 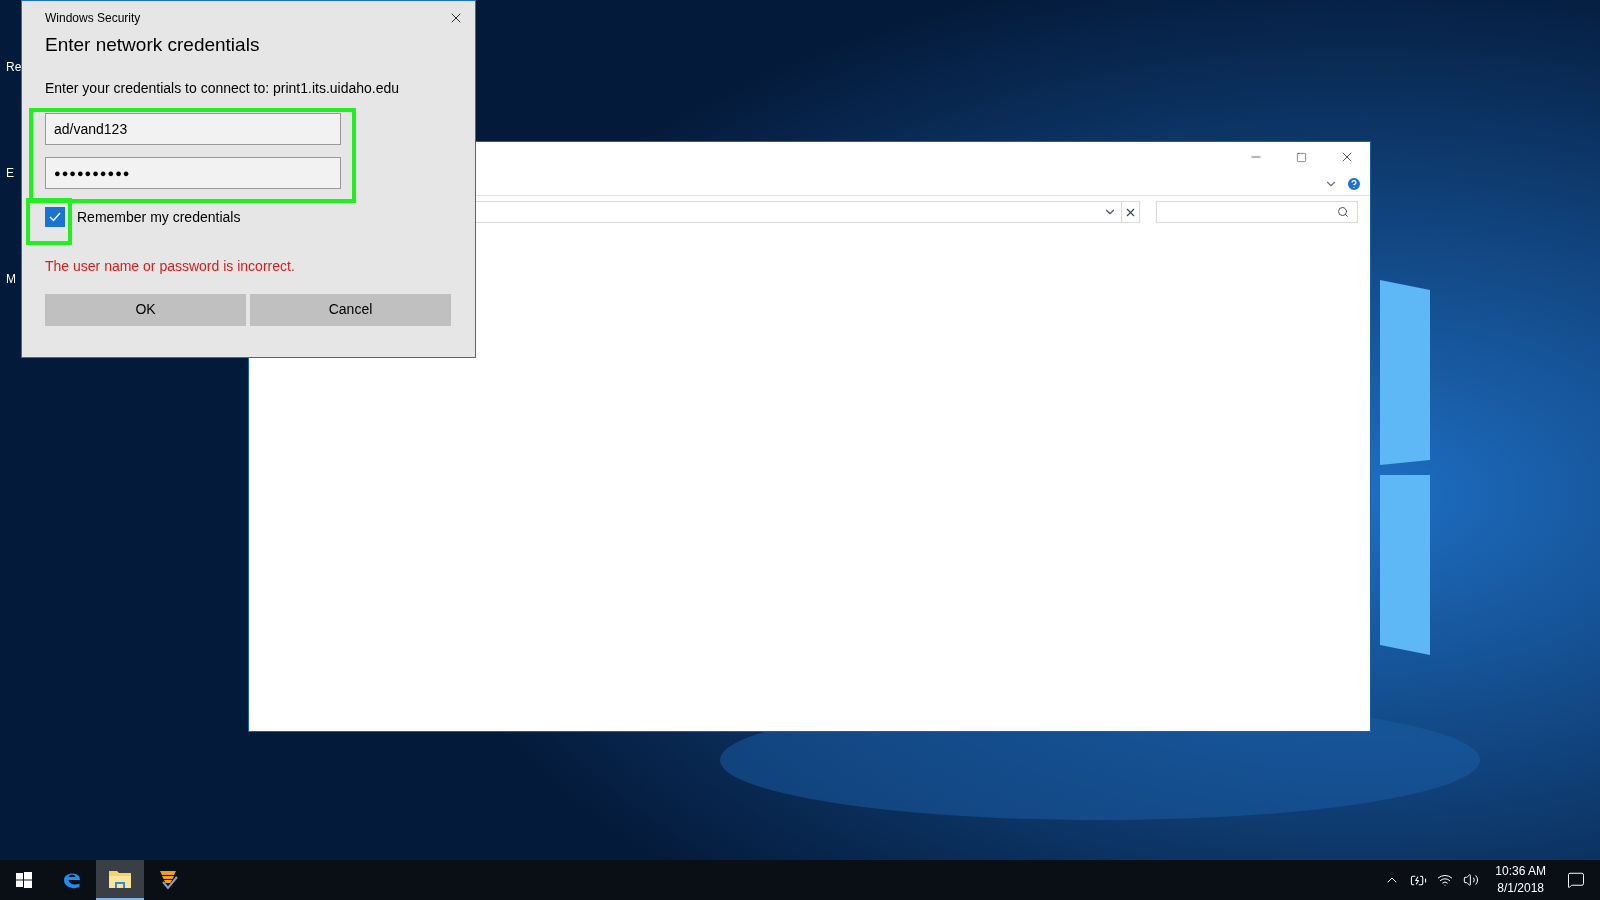 I want to click on help-icon, so click(x=1354, y=183).